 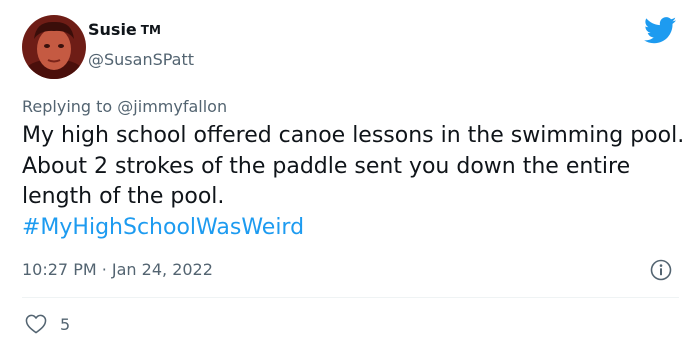 What do you see at coordinates (172, 106) in the screenshot?
I see `reply-mention-link: @jimmyfallon` at bounding box center [172, 106].